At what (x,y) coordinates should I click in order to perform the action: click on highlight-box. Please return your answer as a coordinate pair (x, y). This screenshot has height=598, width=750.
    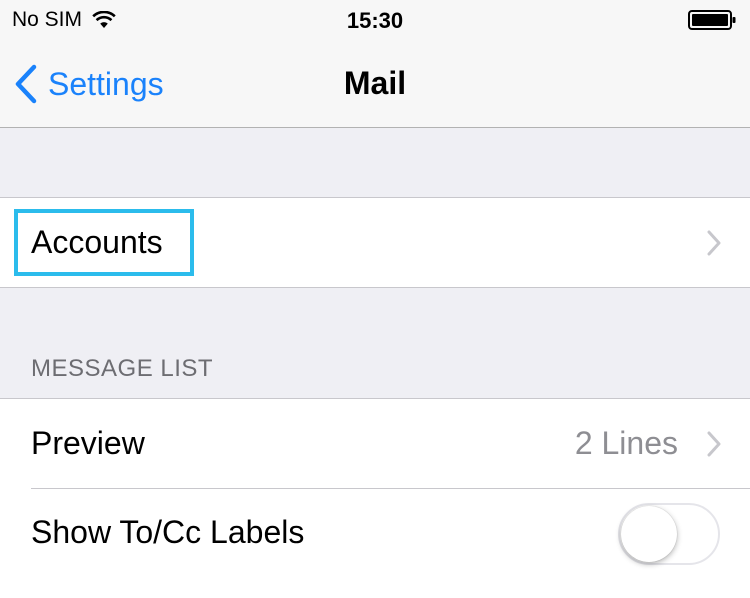
    Looking at the image, I should click on (104, 242).